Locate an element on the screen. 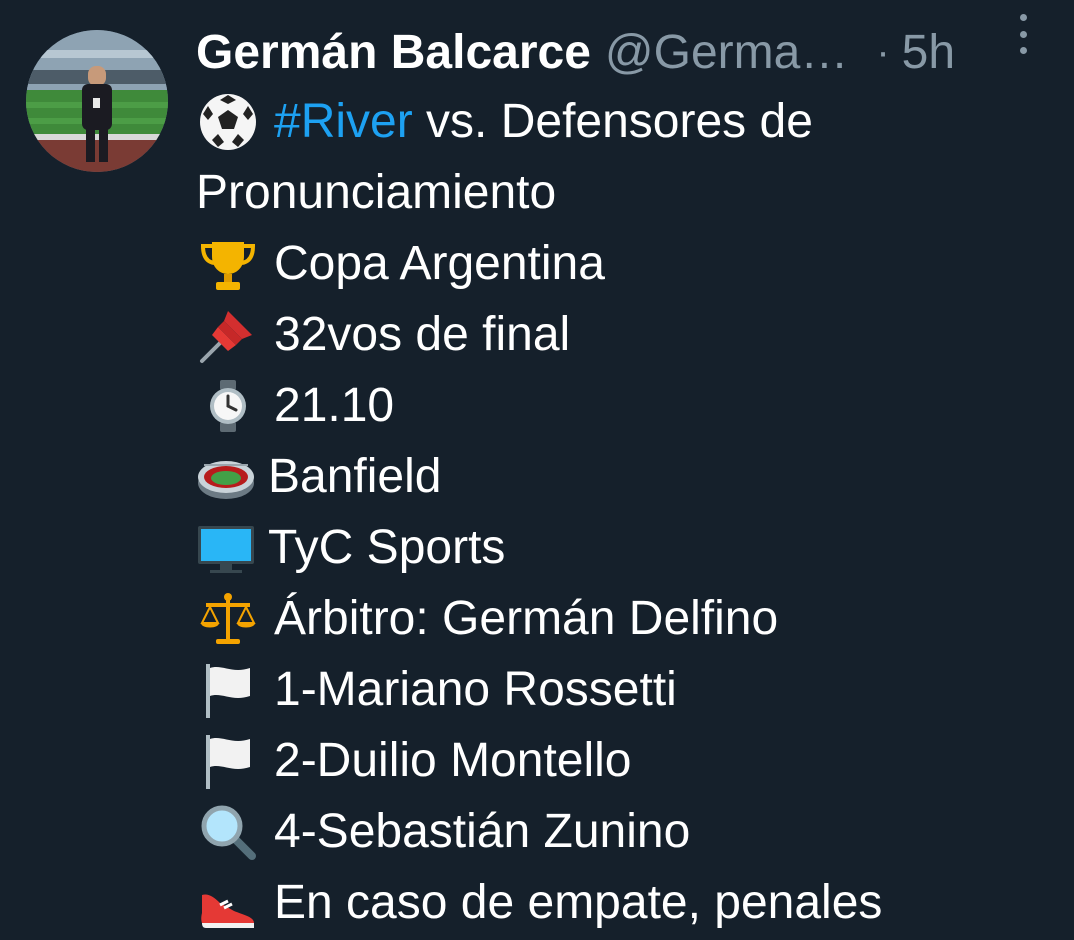  television-icon is located at coordinates (226, 548).